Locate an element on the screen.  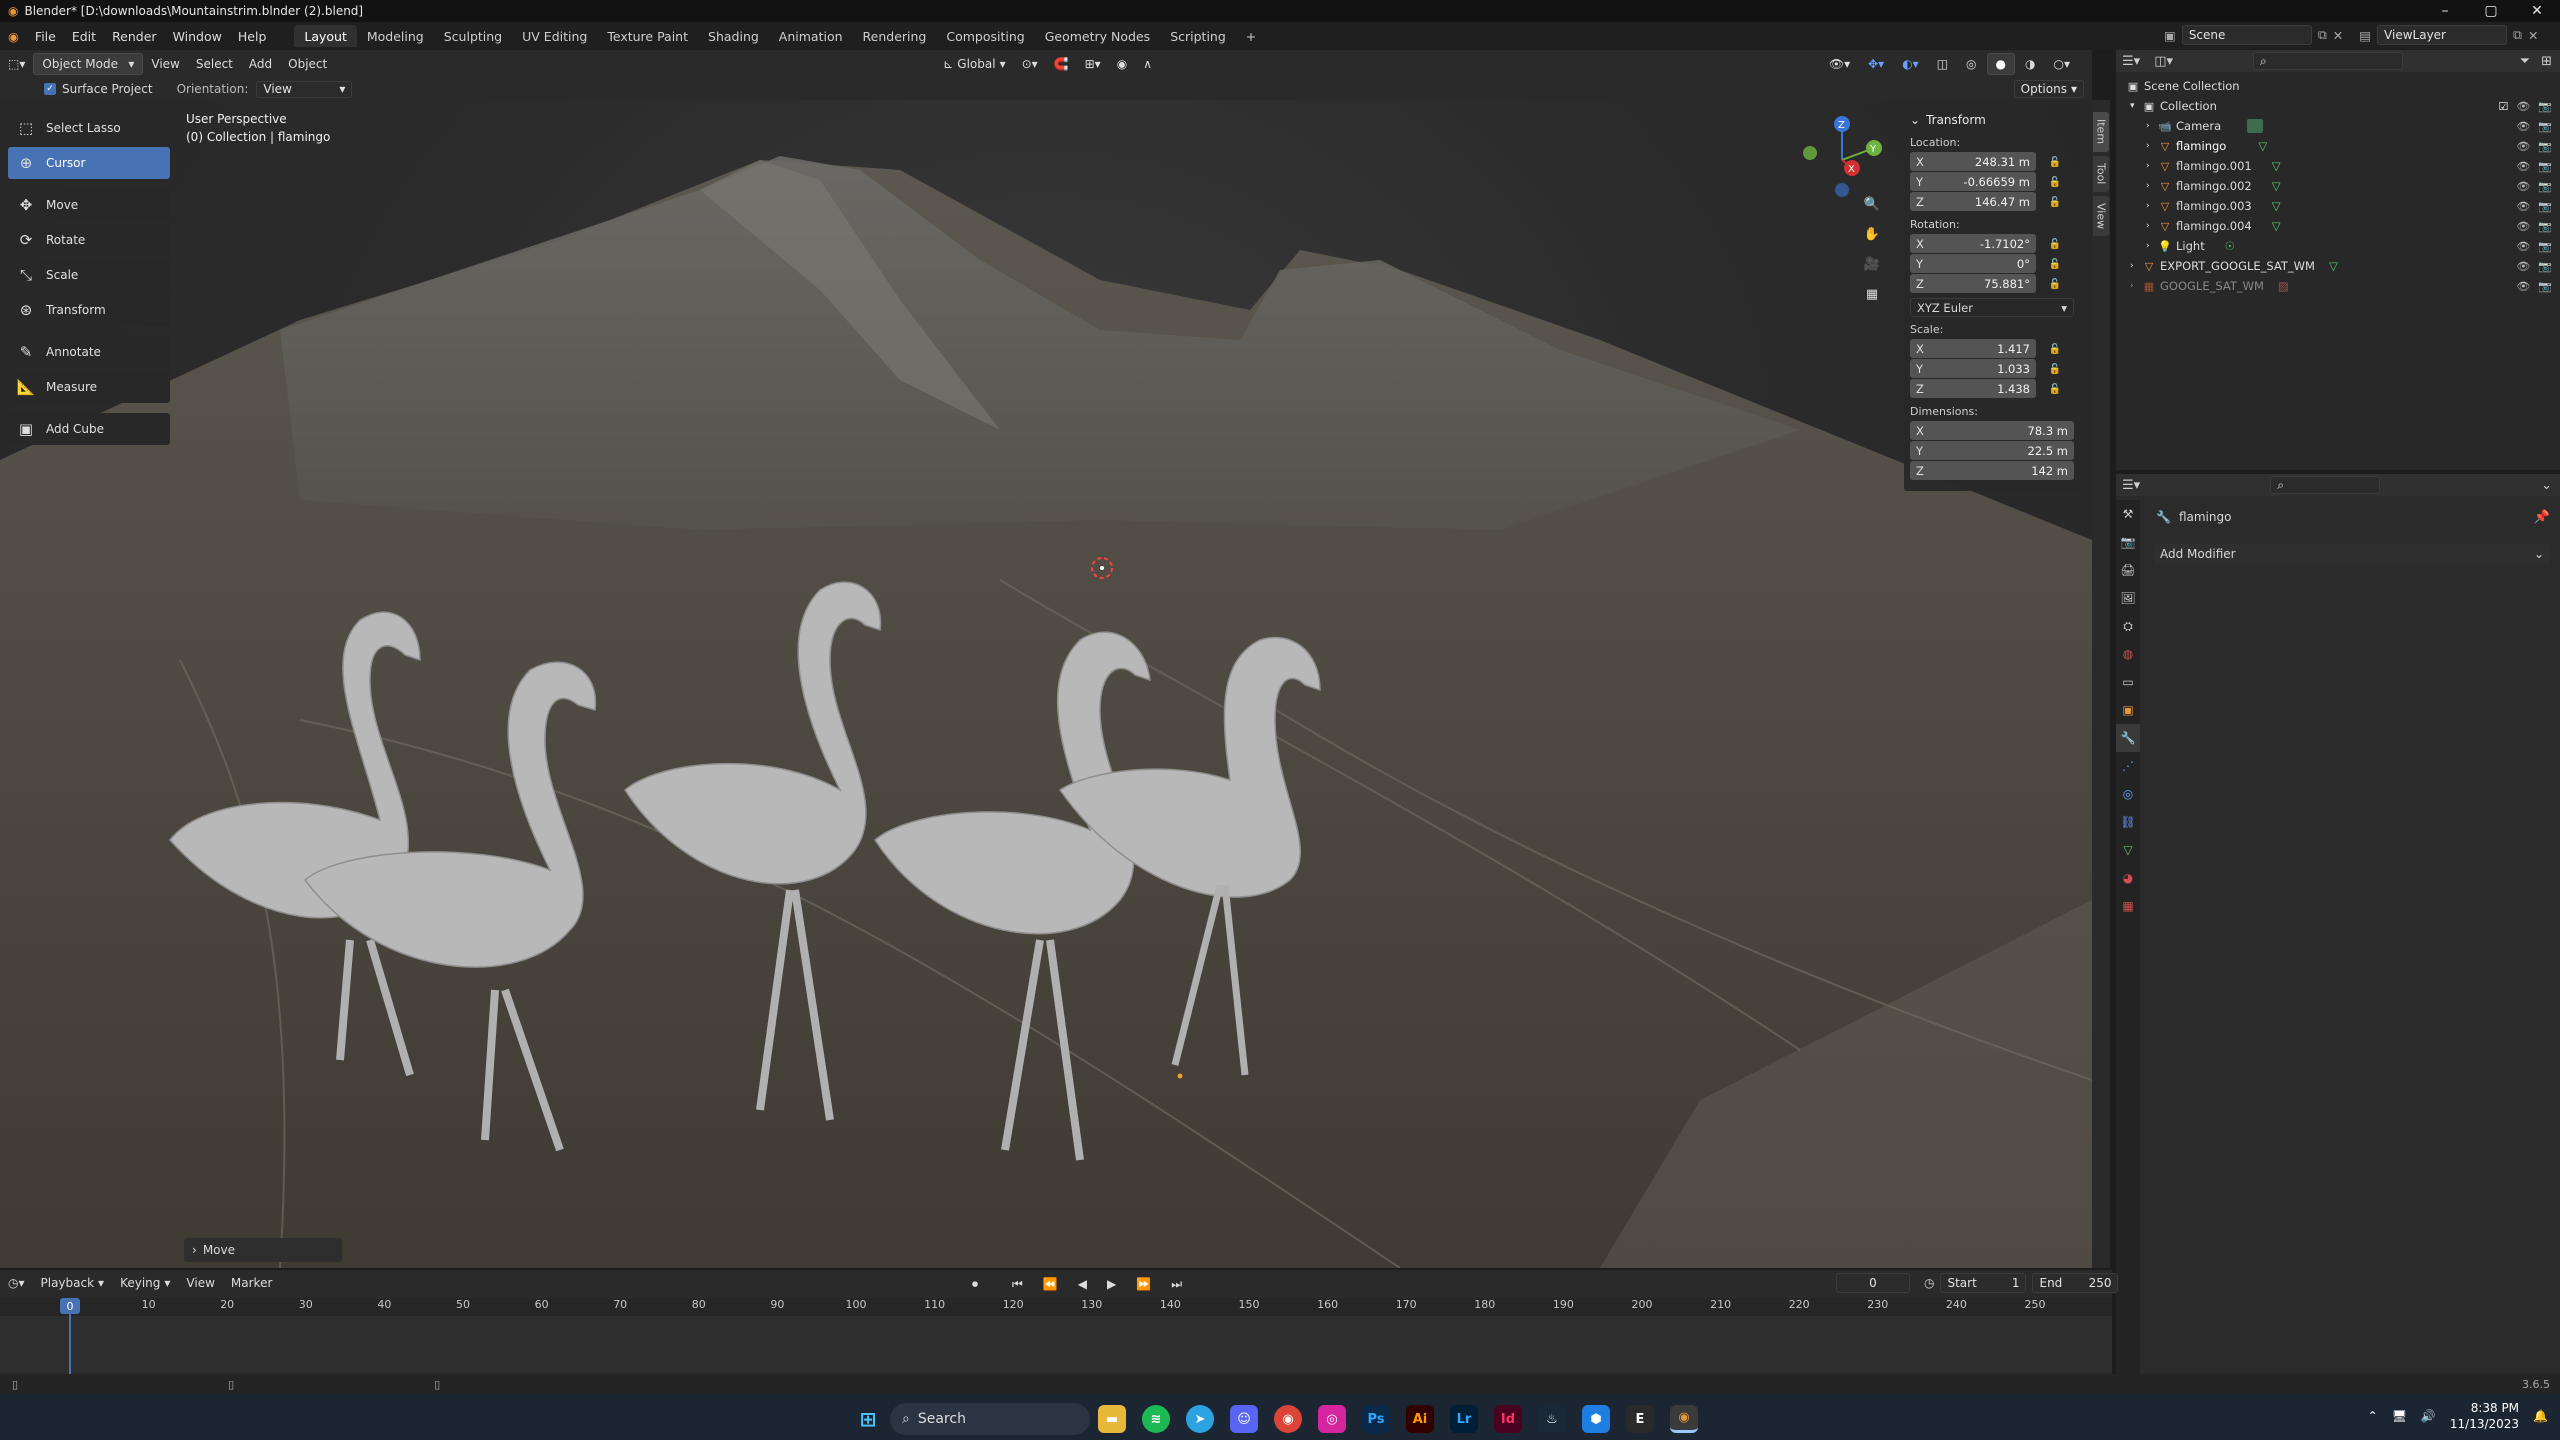
properties-search-input: ⌕ is located at coordinates (2325, 485).